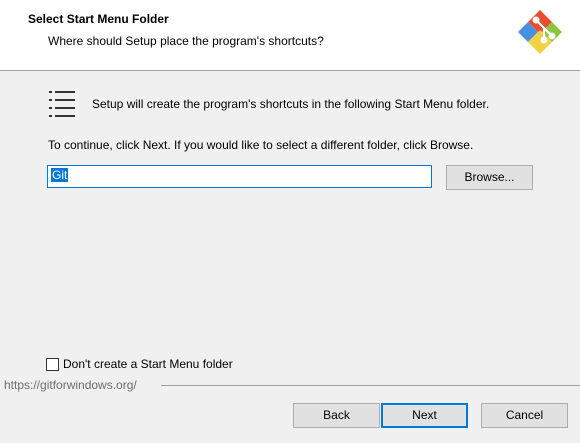  What do you see at coordinates (424, 415) in the screenshot?
I see `next-button: Next` at bounding box center [424, 415].